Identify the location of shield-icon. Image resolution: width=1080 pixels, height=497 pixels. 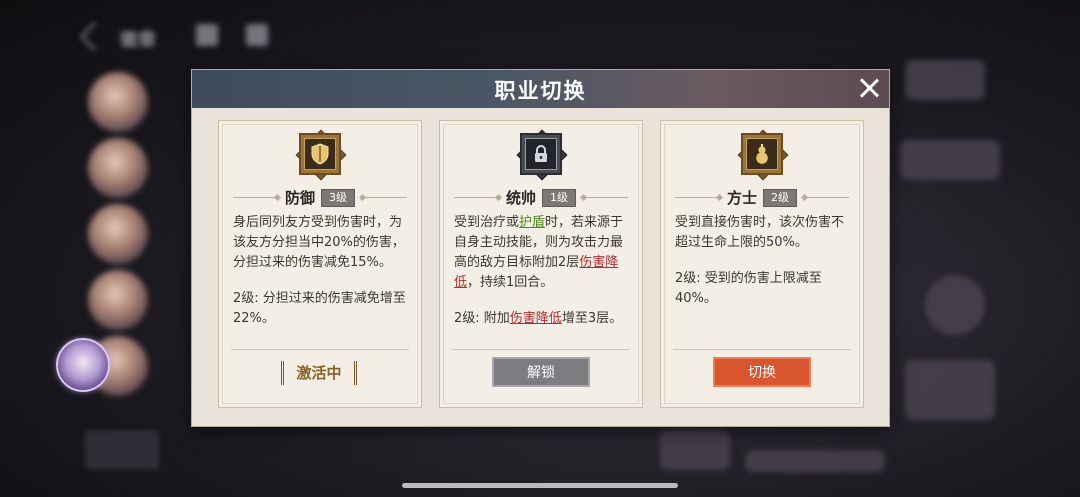
(320, 154).